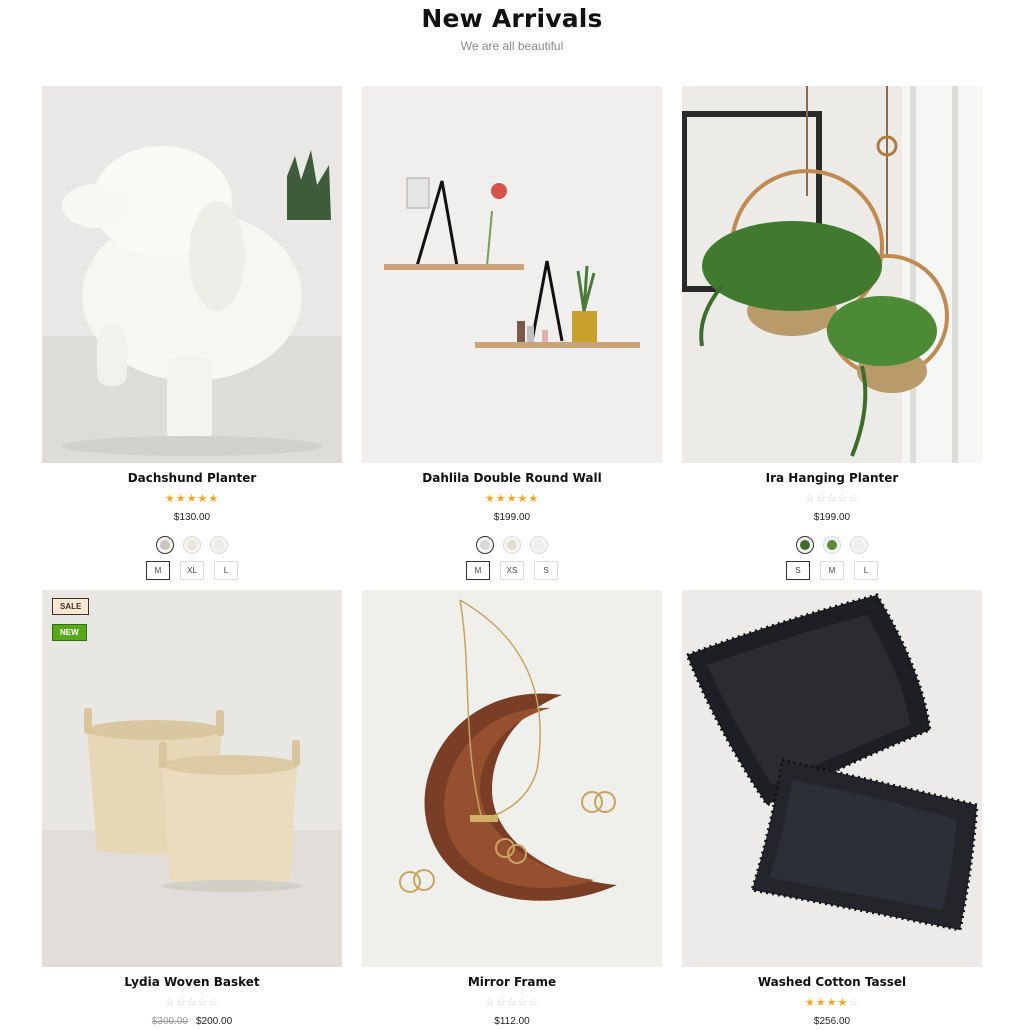 The height and width of the screenshot is (1030, 1024). Describe the element at coordinates (512, 479) in the screenshot. I see `product-name: Dahlila Double Round Wall` at that location.